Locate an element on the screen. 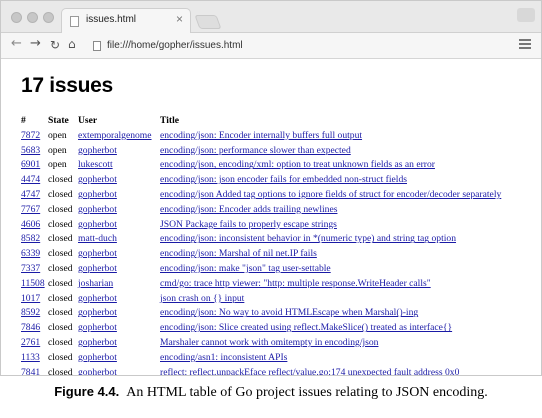 This screenshot has height=418, width=542. issue-number-link: 5683 is located at coordinates (30, 150).